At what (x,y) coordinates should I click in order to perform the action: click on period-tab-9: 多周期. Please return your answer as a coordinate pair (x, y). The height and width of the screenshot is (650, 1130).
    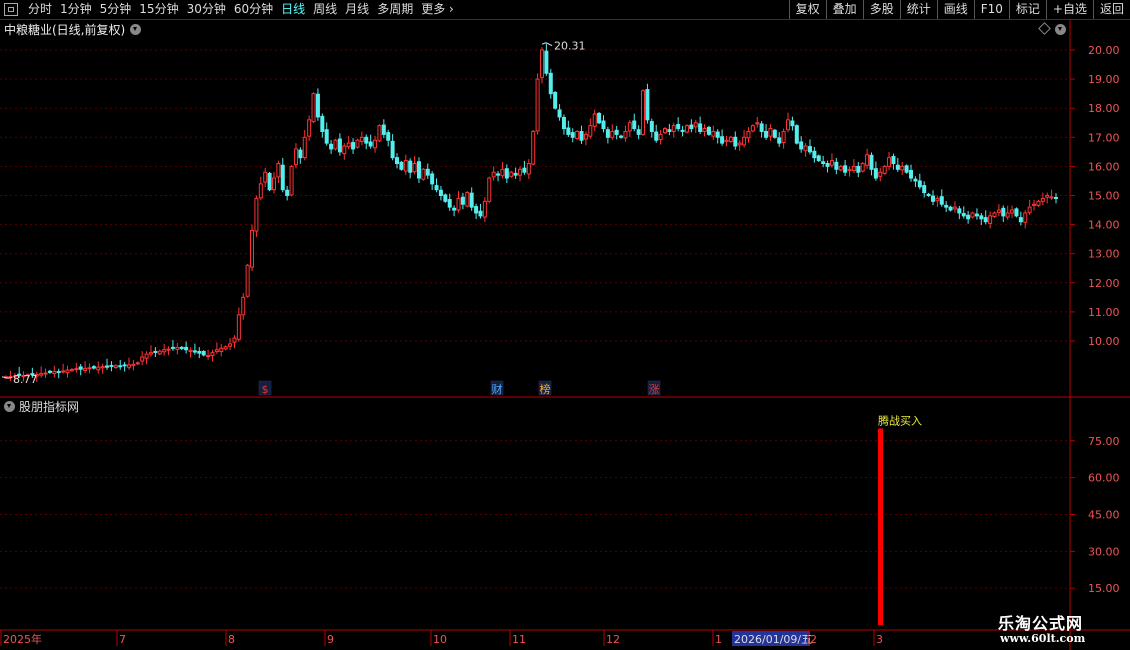
    Looking at the image, I should click on (395, 9).